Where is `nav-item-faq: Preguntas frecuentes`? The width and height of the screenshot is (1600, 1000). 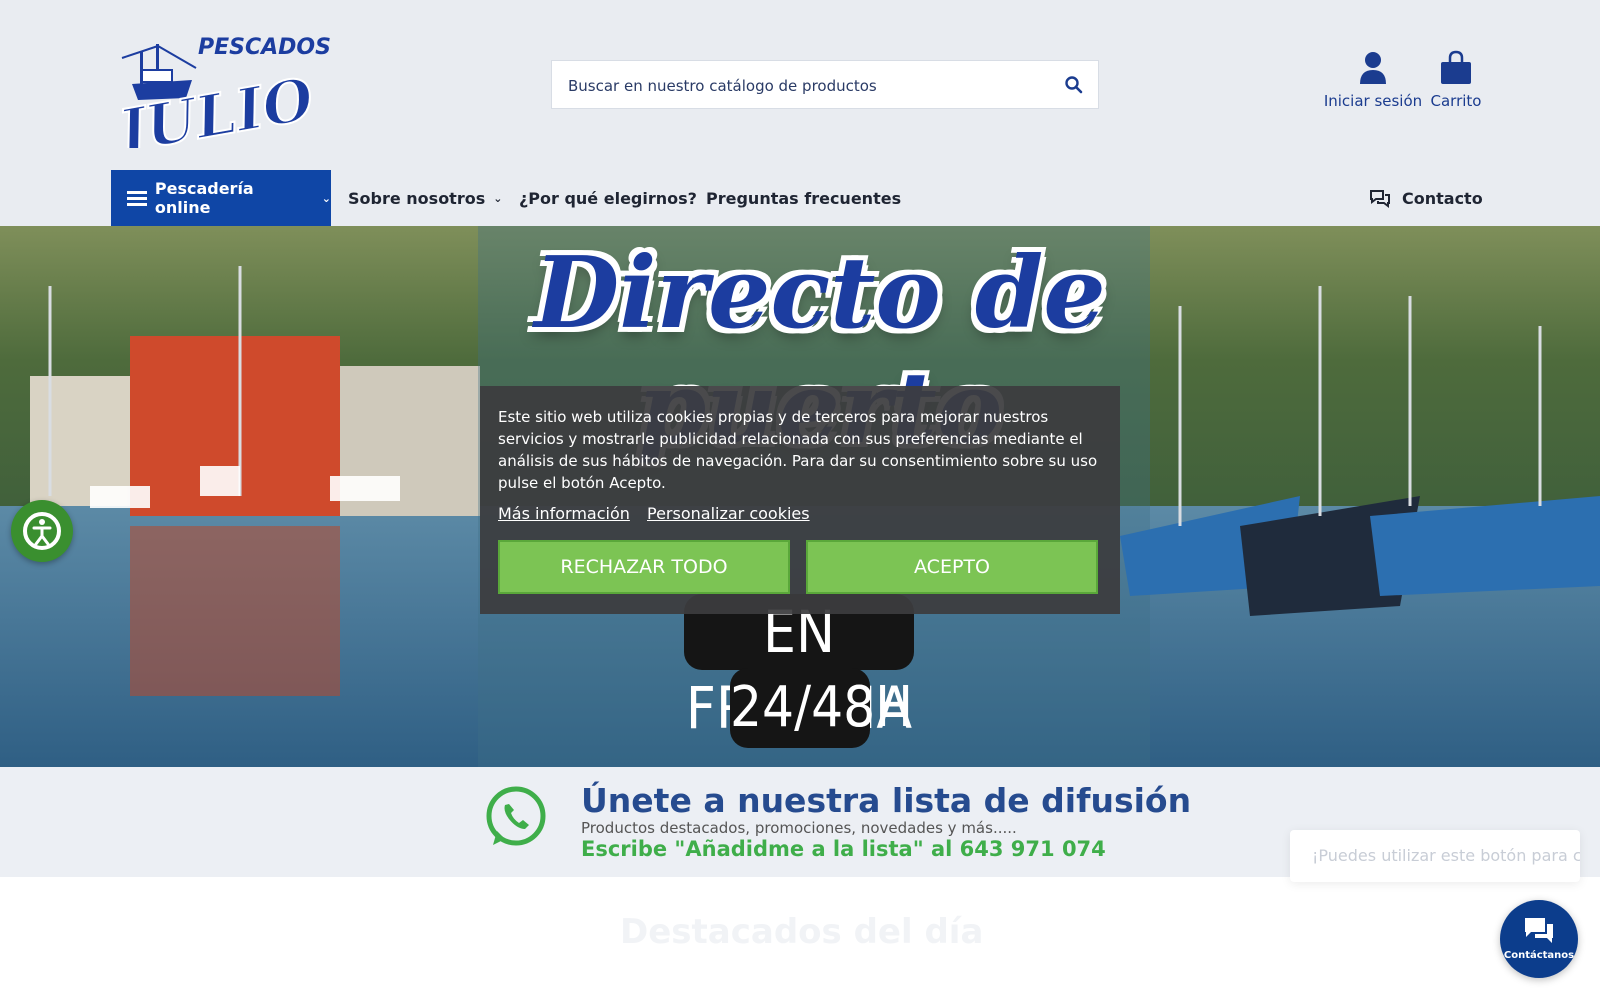
nav-item-faq: Preguntas frecuentes is located at coordinates (803, 198).